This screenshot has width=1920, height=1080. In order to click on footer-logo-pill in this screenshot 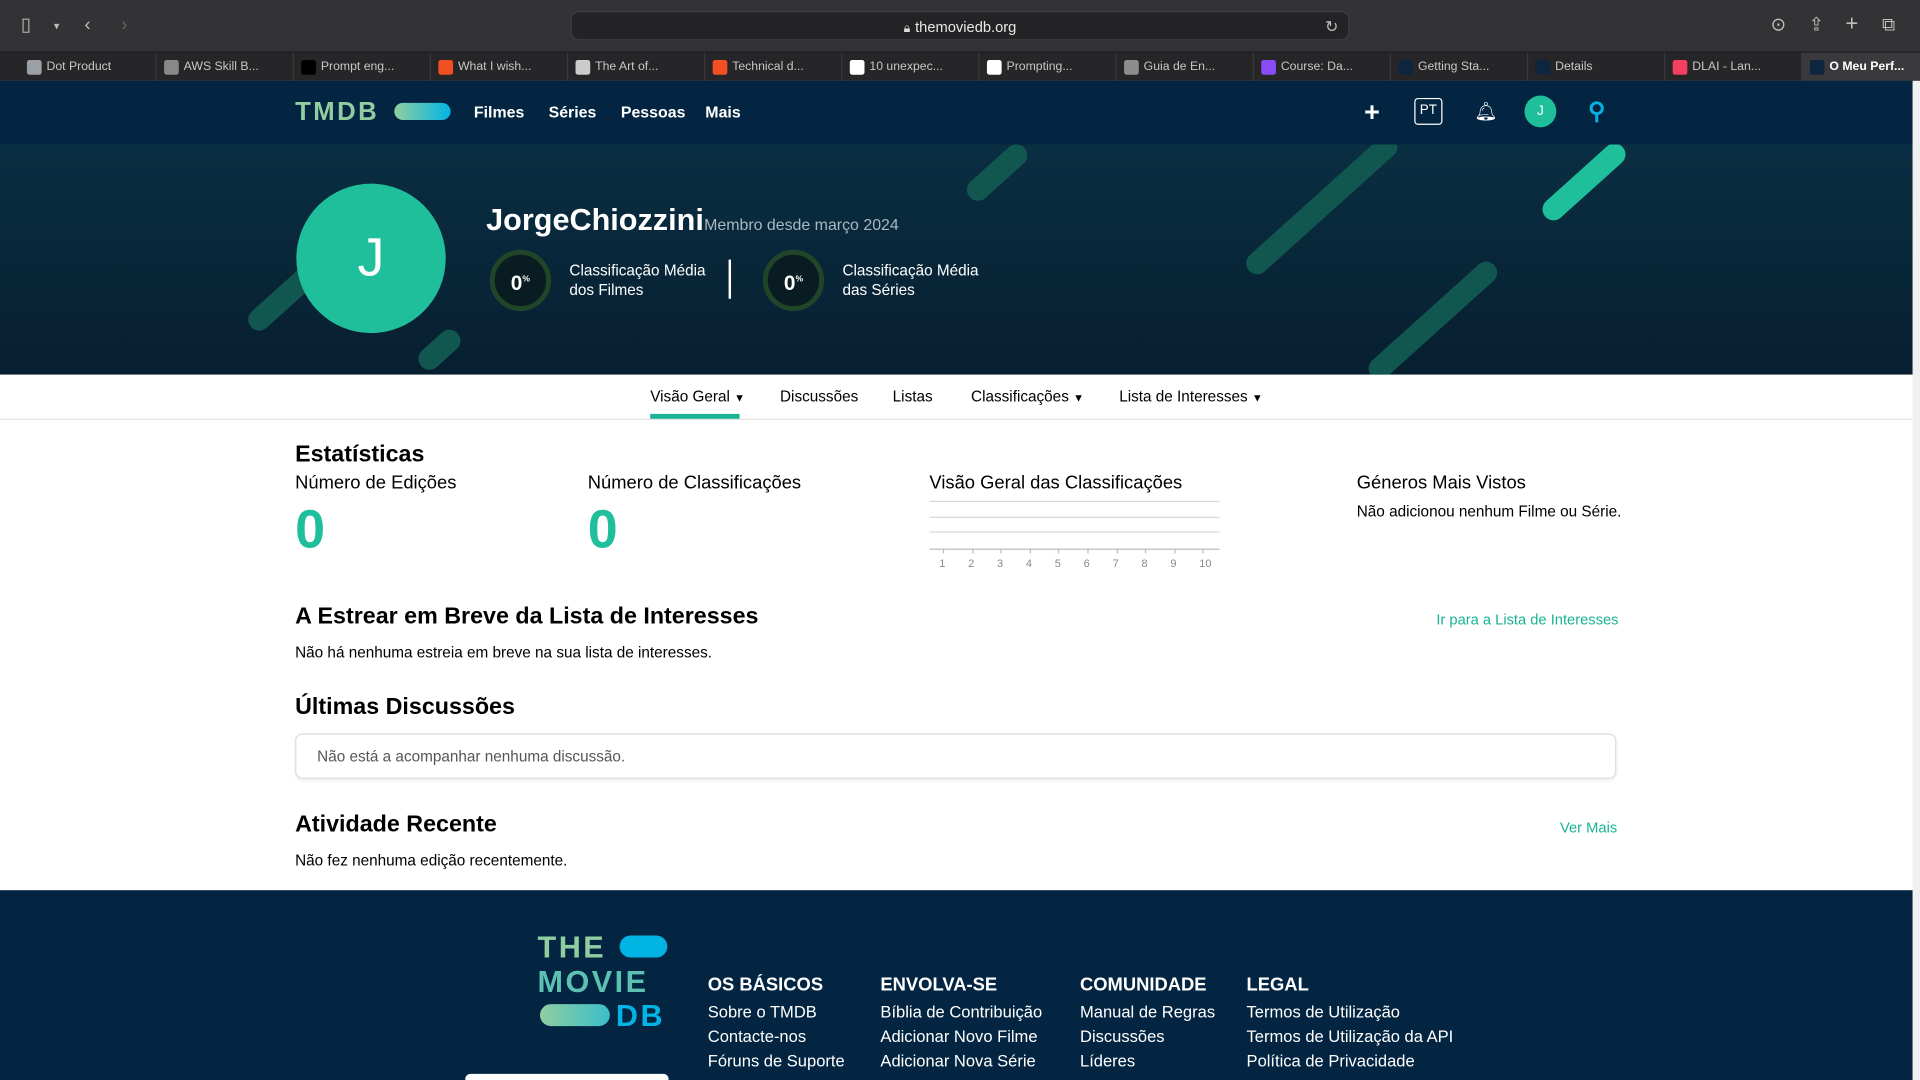, I will do `click(575, 1015)`.